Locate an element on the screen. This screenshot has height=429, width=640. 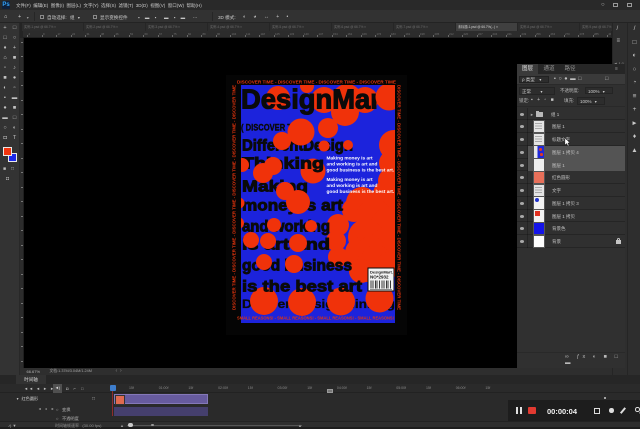
svg-text: DesignMart is located at coordinates (315, 99).